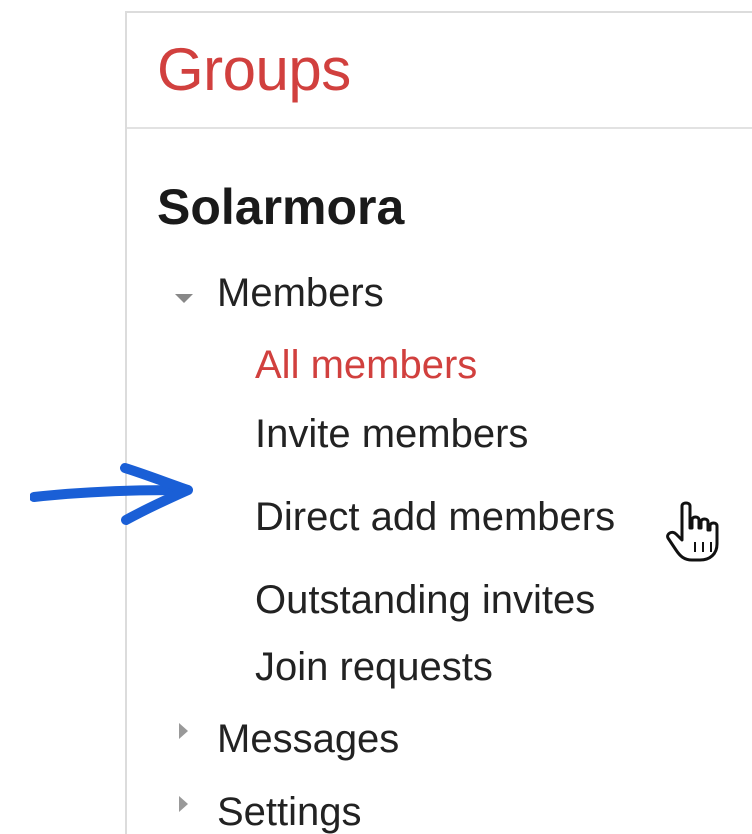  I want to click on group-name: Solarmora, so click(280, 207).